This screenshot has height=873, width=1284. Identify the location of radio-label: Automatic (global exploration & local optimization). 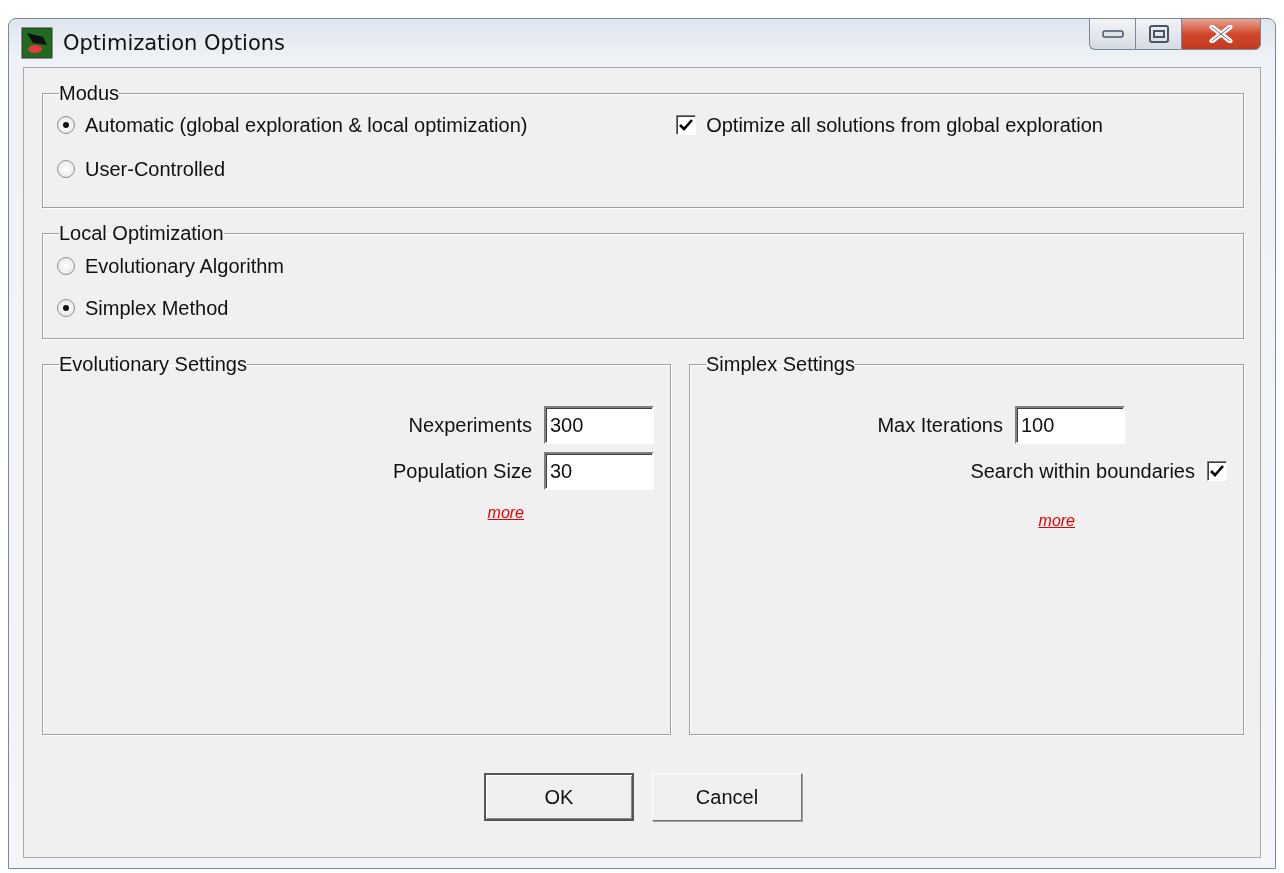
(306, 125).